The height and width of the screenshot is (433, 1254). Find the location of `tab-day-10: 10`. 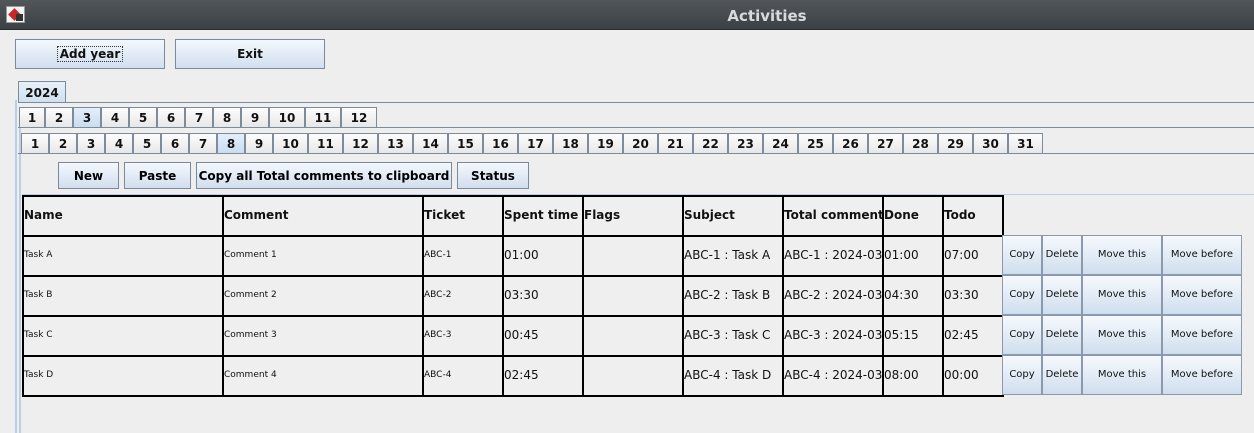

tab-day-10: 10 is located at coordinates (290, 143).